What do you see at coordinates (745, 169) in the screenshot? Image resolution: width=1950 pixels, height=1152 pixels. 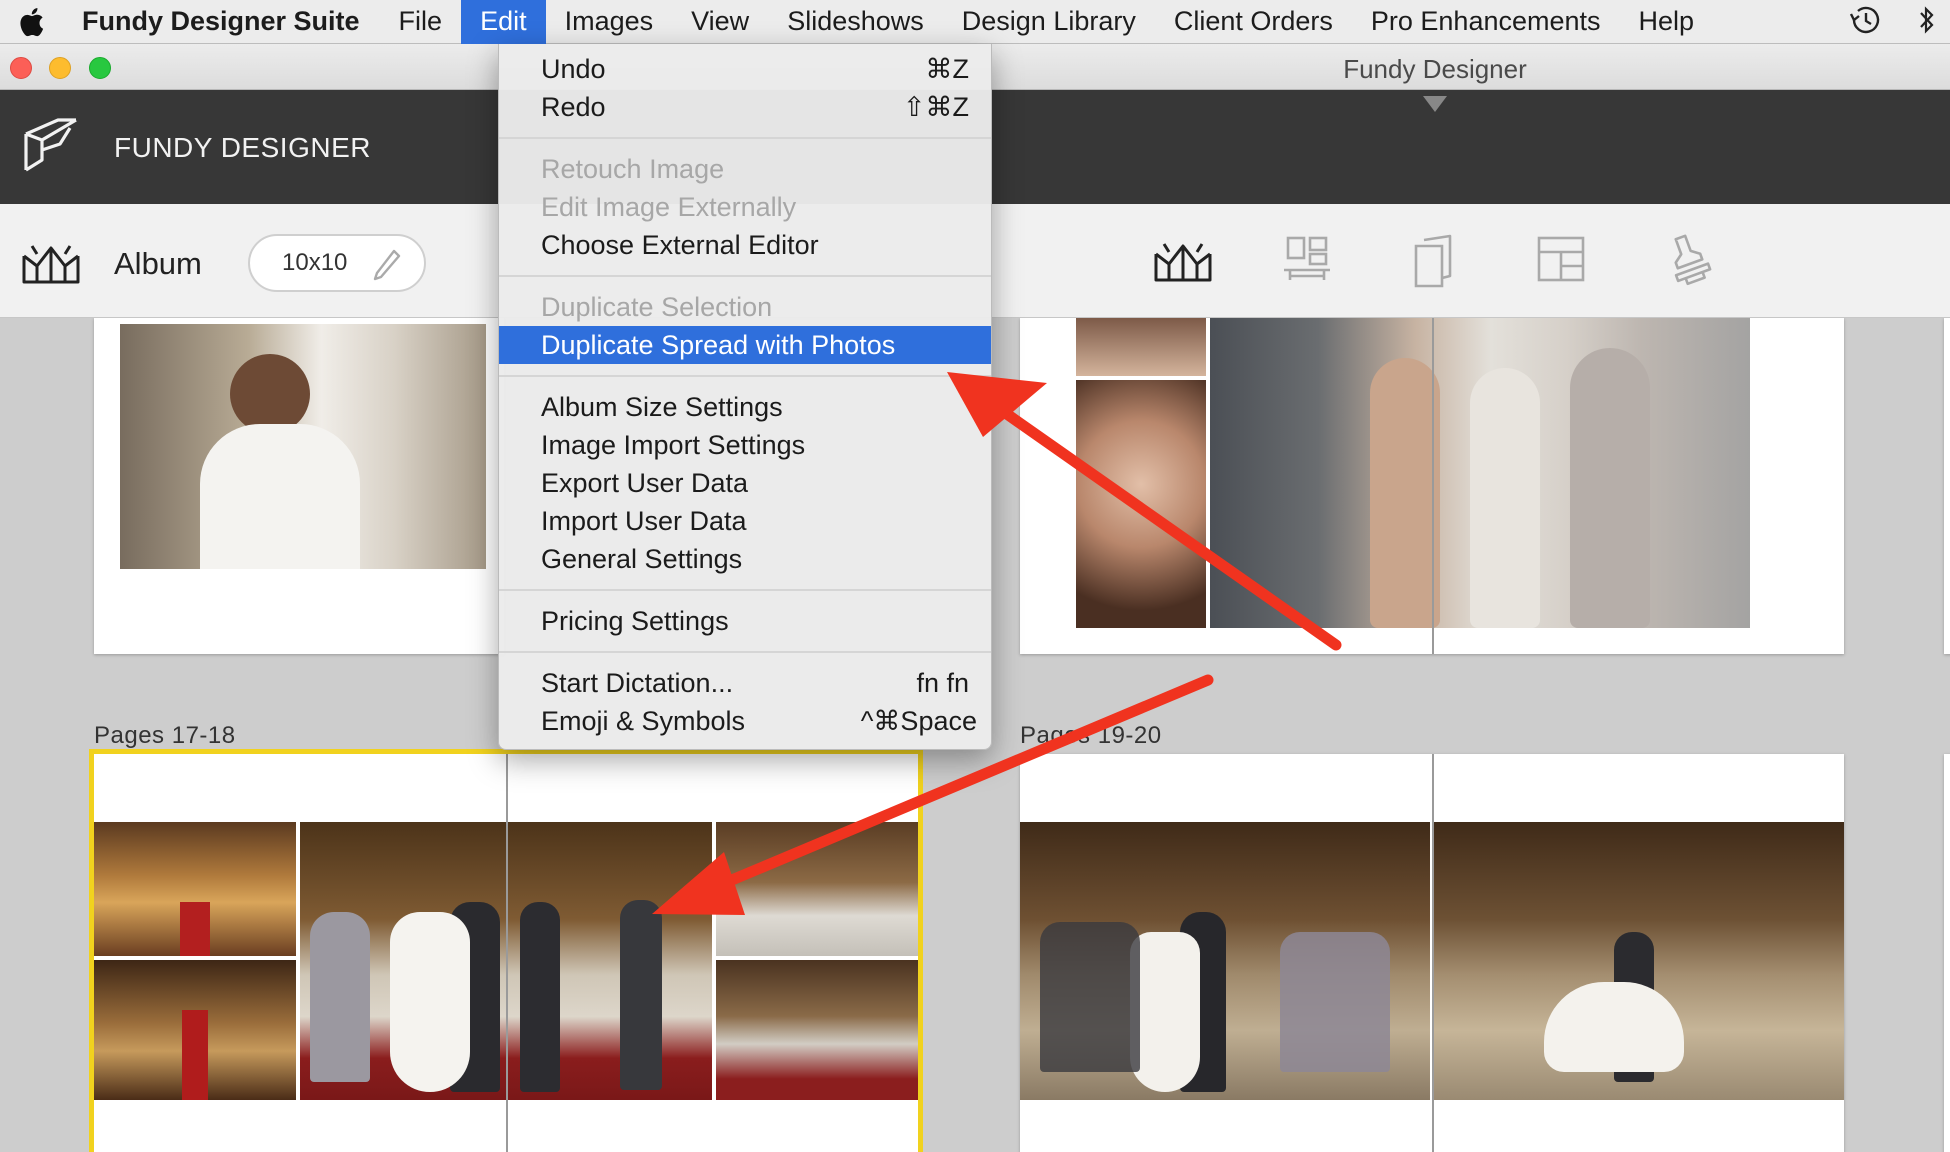 I see `menu-item-retouch-image: Retouch Image` at bounding box center [745, 169].